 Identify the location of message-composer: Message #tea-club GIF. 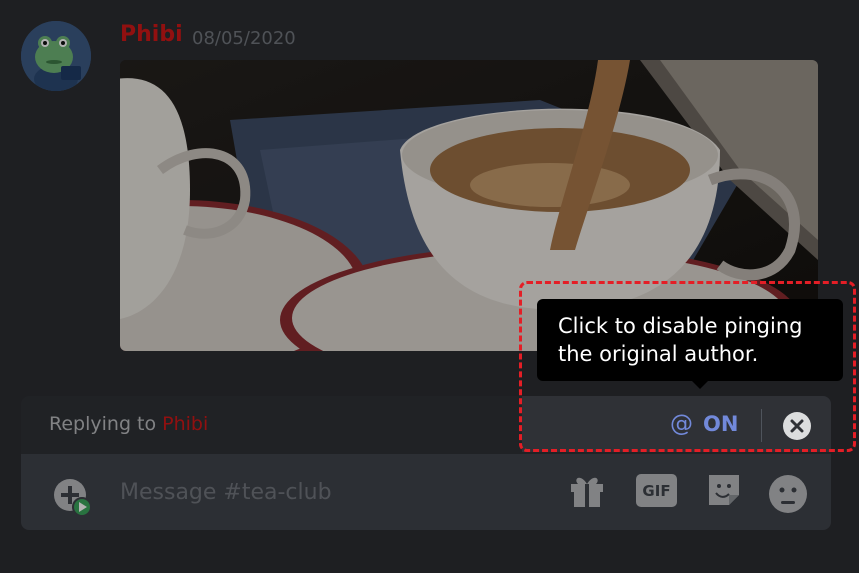
(426, 492).